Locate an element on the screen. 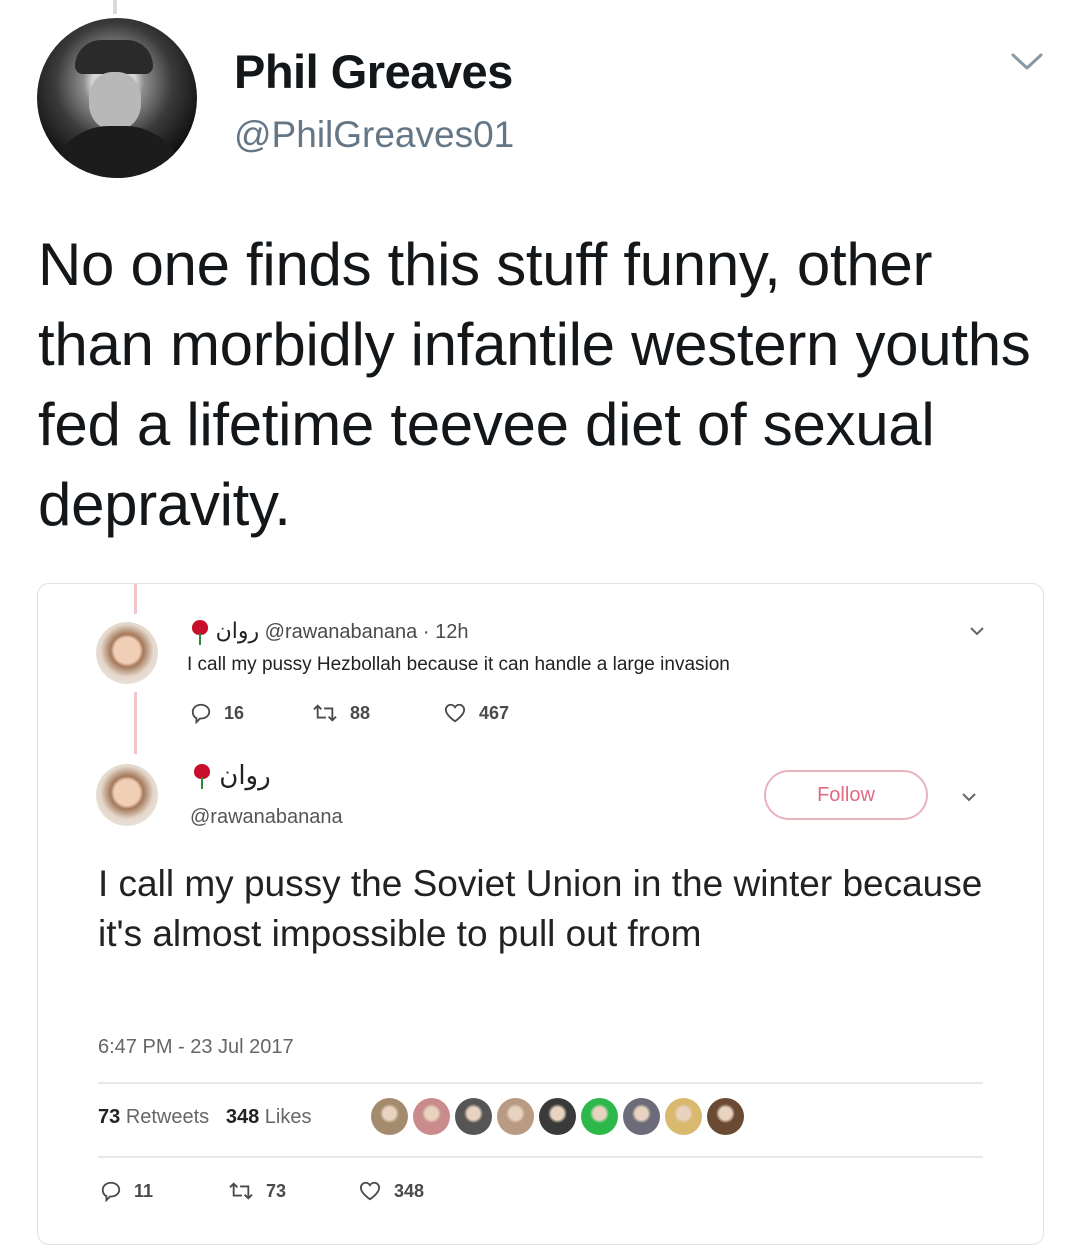 Image resolution: width=1079 pixels, height=1245 pixels. author-avatar is located at coordinates (117, 98).